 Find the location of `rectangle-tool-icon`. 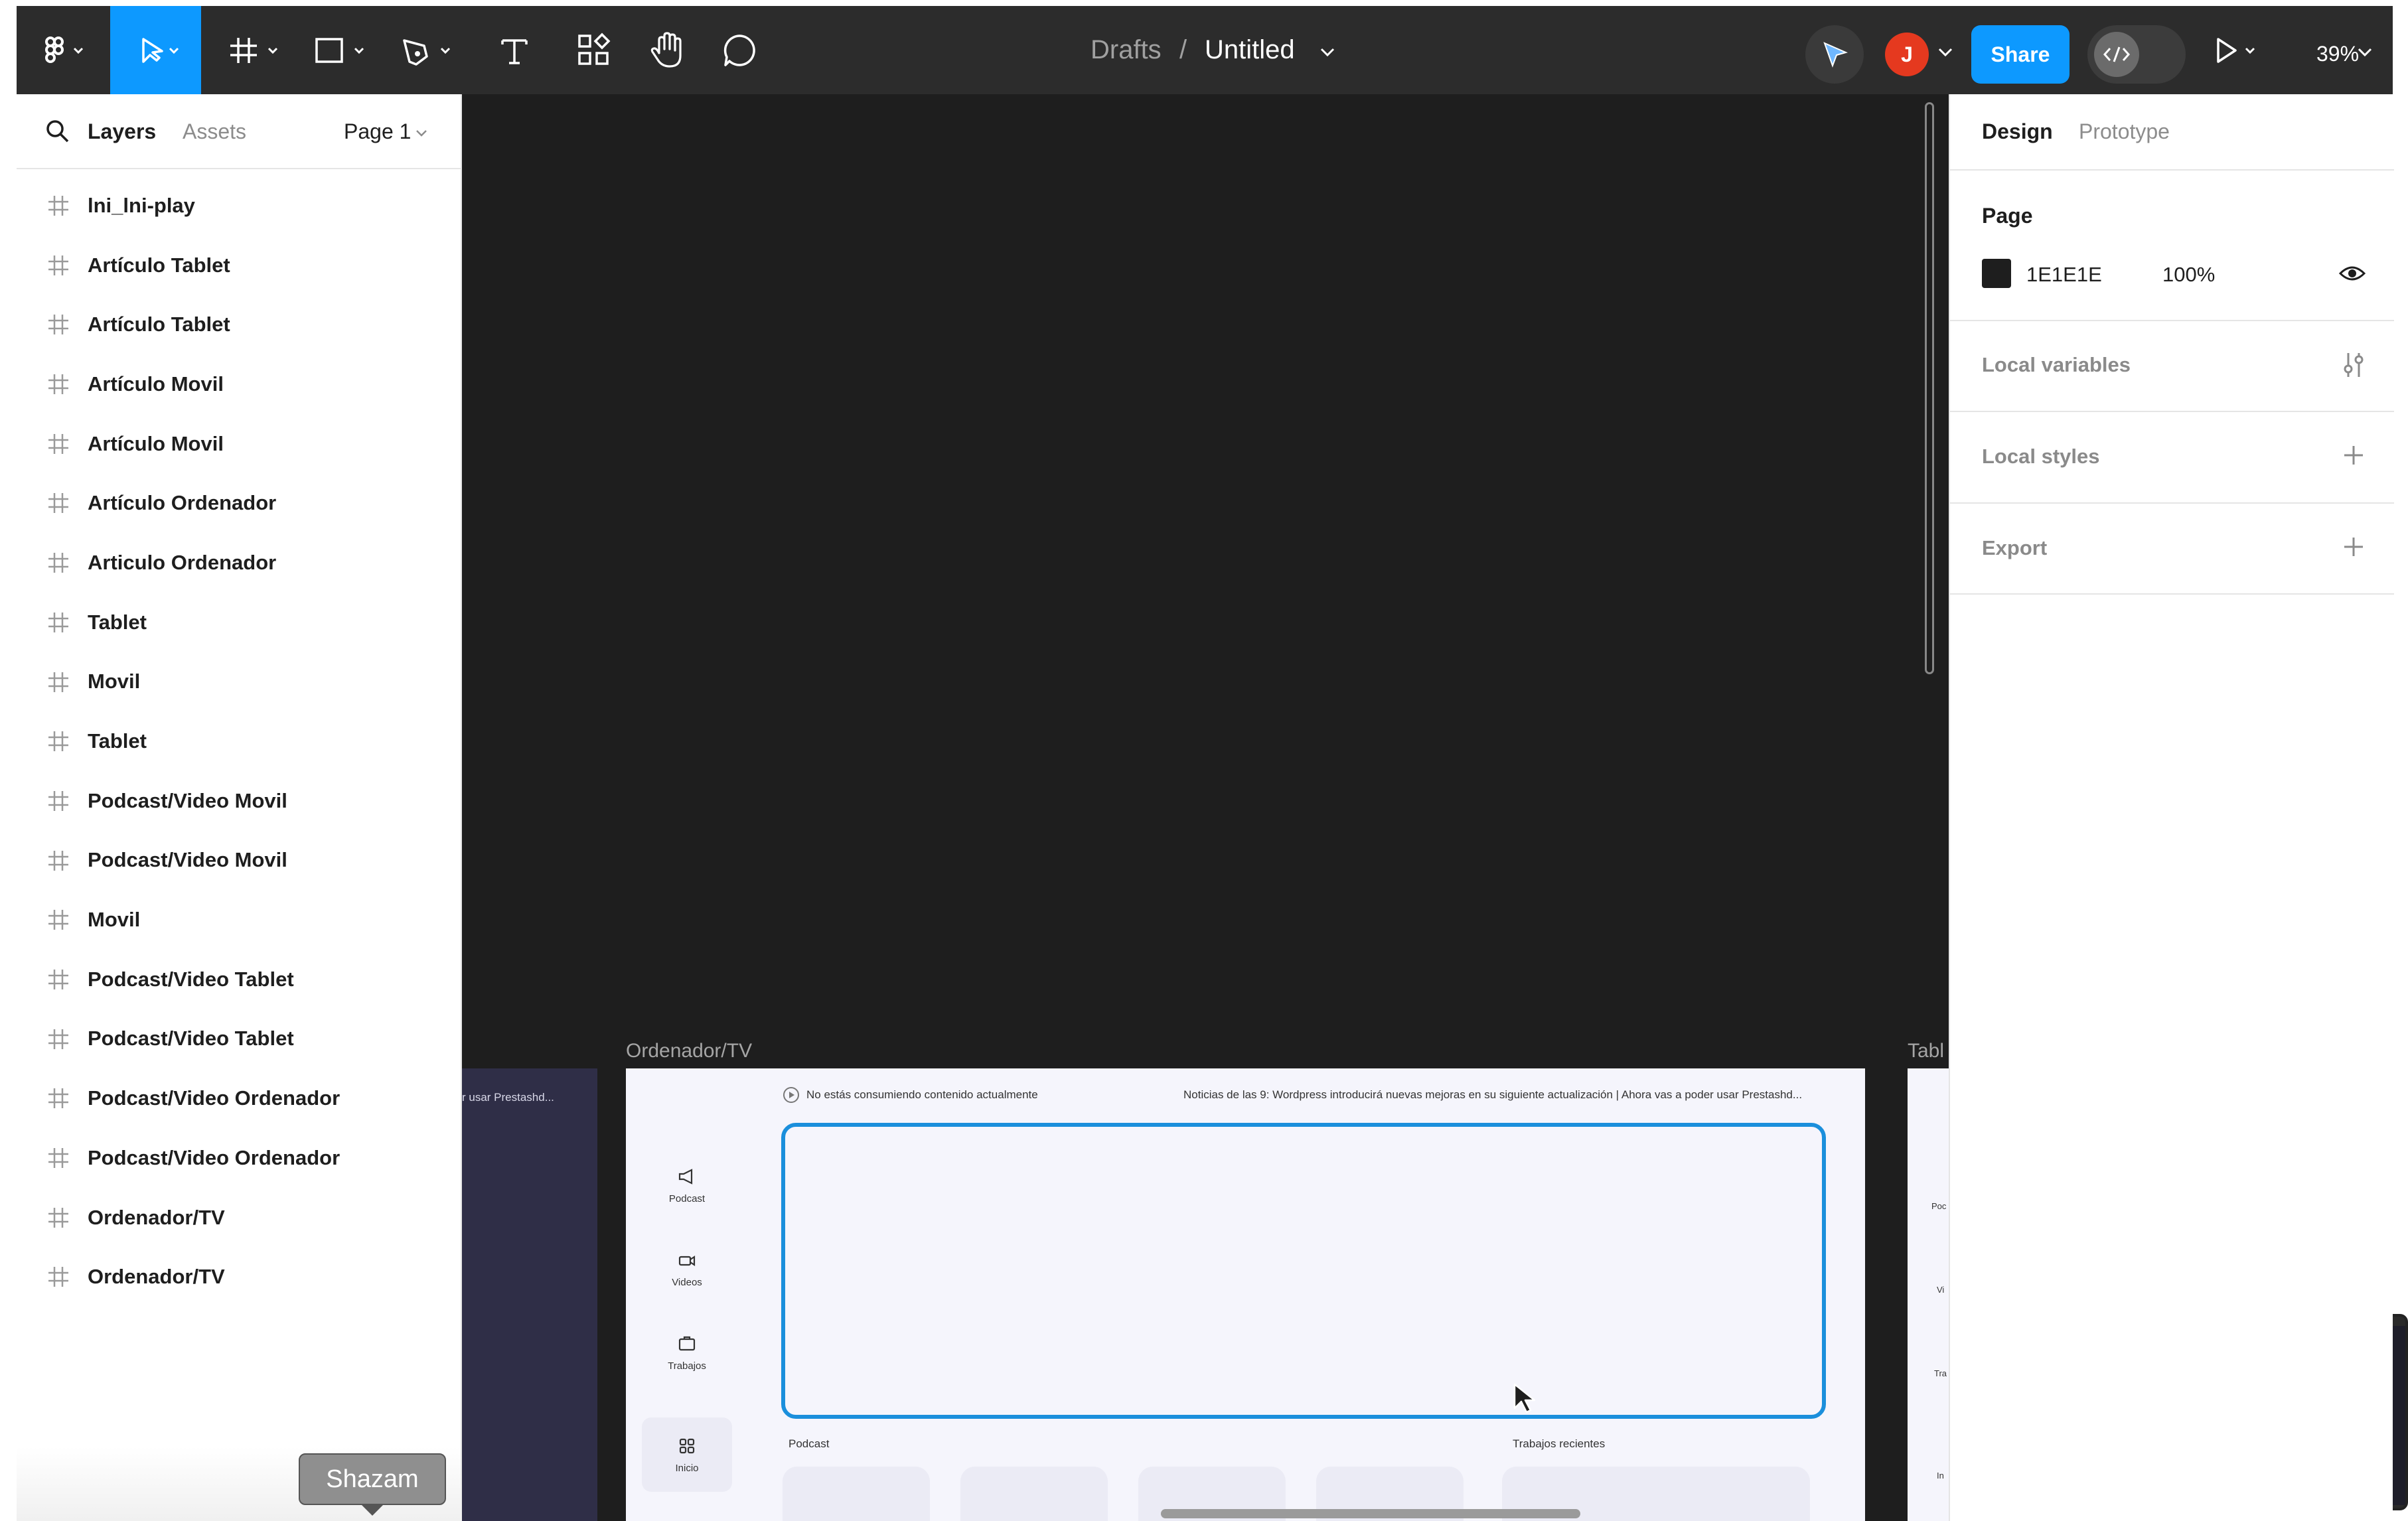

rectangle-tool-icon is located at coordinates (339, 50).